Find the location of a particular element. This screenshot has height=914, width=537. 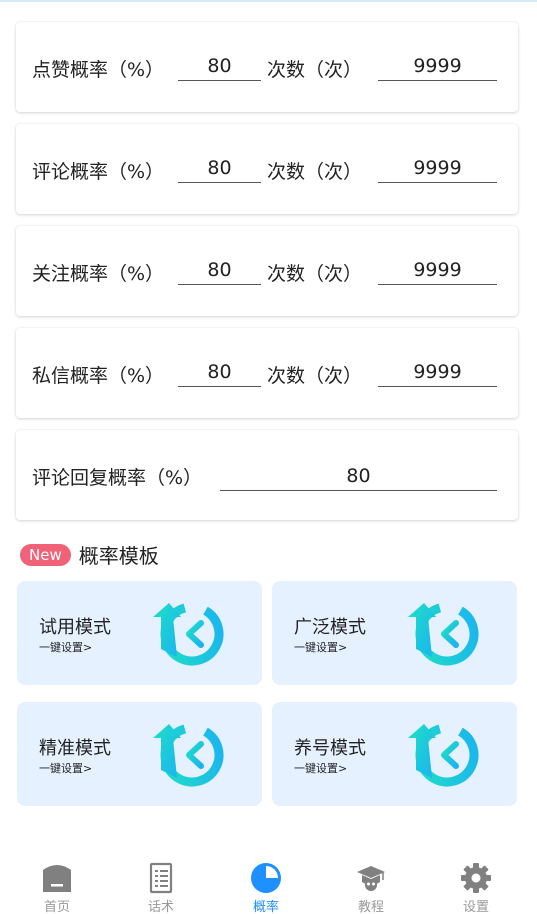

follow-probability-card: 关注概率（%） 次数（次） is located at coordinates (267, 271).